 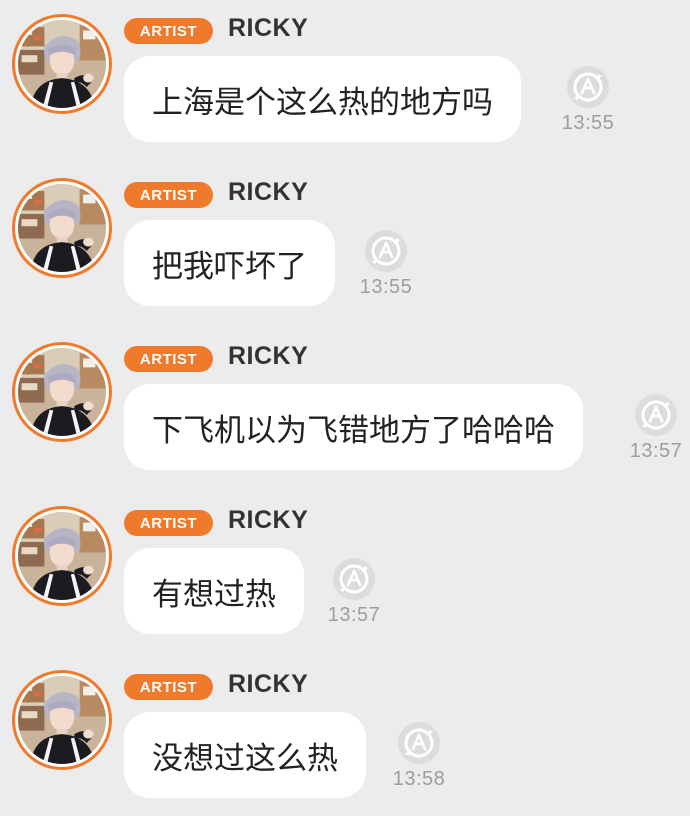 I want to click on message-bubble: 有想过热, so click(x=214, y=591).